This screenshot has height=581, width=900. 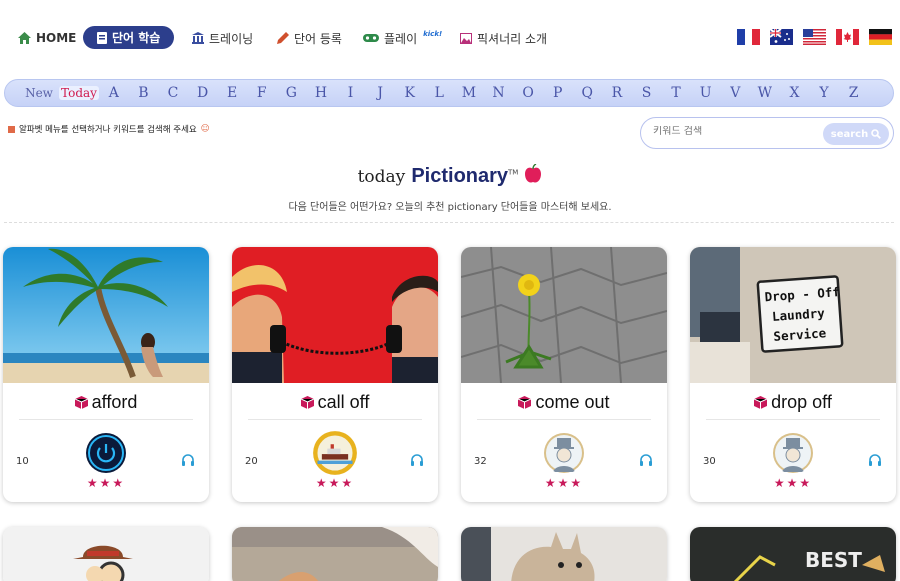 I want to click on alpha-letter-j: J, so click(x=380, y=93).